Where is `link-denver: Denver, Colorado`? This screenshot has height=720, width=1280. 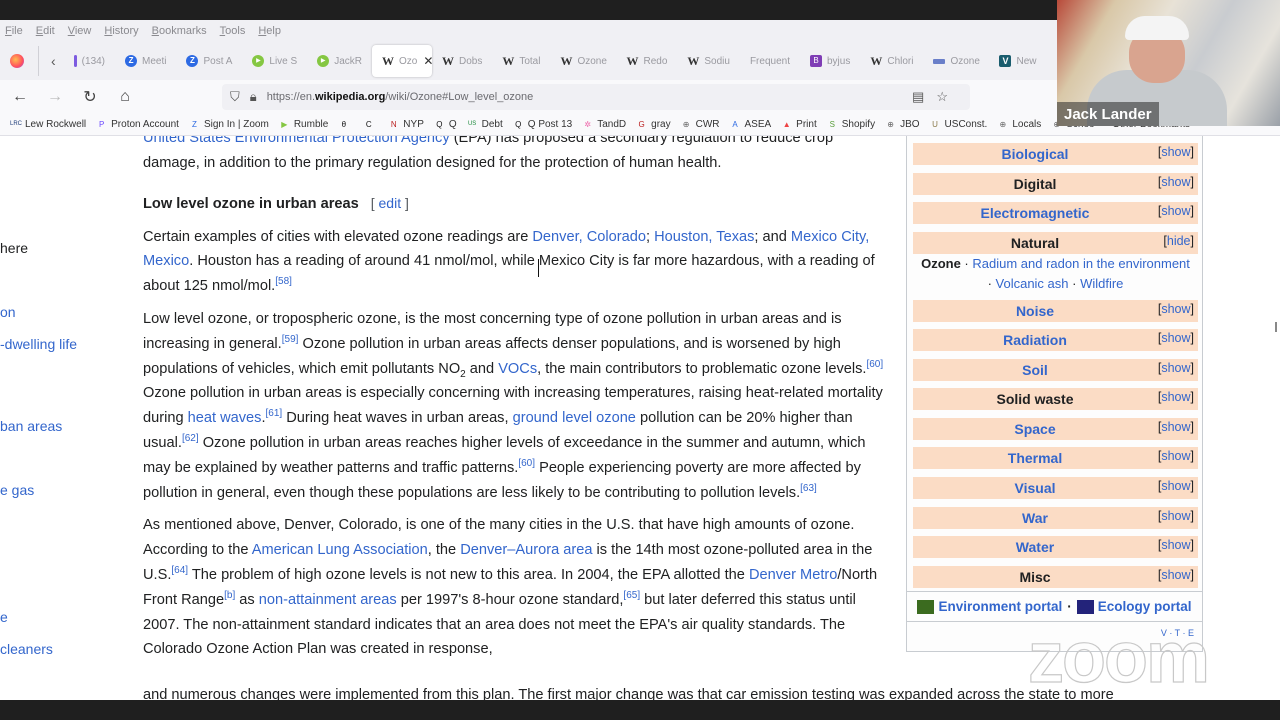 link-denver: Denver, Colorado is located at coordinates (589, 237).